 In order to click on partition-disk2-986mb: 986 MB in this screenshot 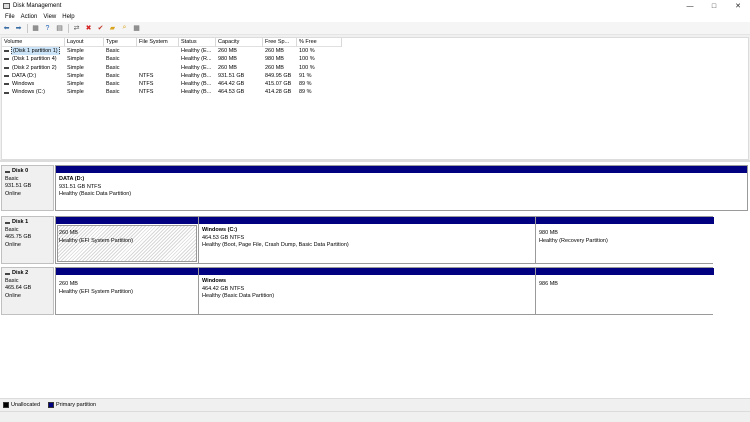, I will do `click(625, 291)`.